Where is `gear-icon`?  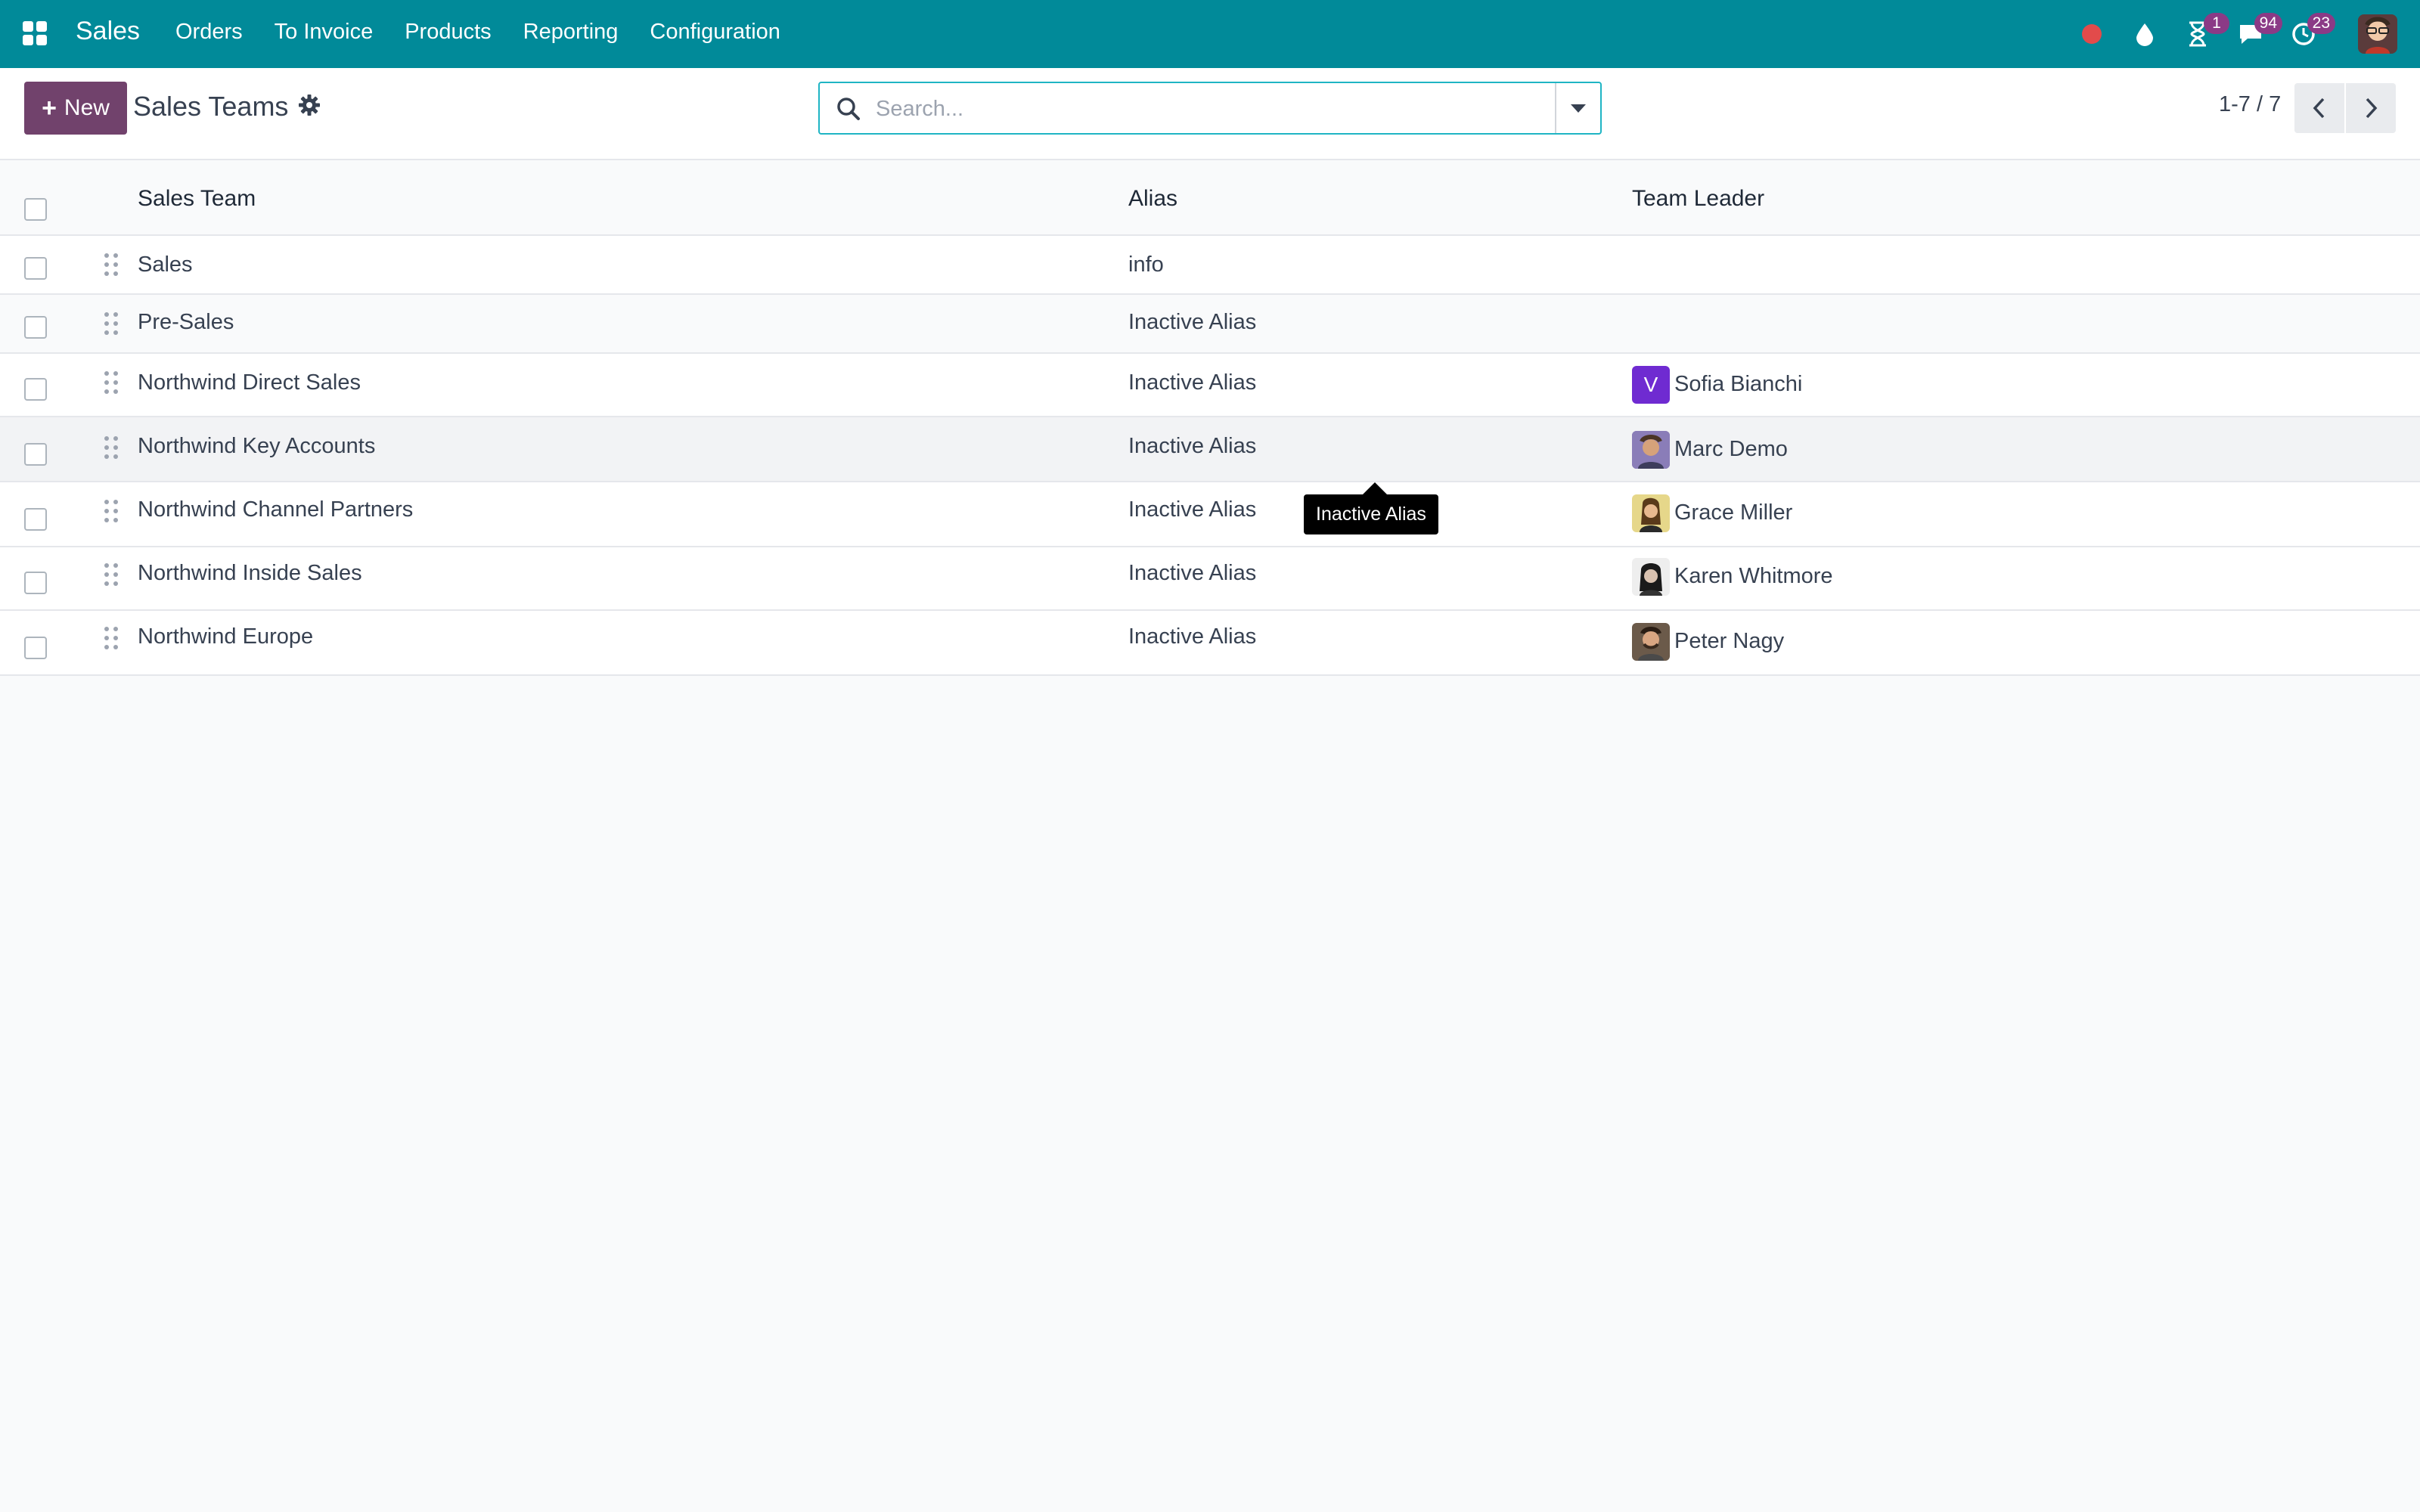 gear-icon is located at coordinates (309, 105).